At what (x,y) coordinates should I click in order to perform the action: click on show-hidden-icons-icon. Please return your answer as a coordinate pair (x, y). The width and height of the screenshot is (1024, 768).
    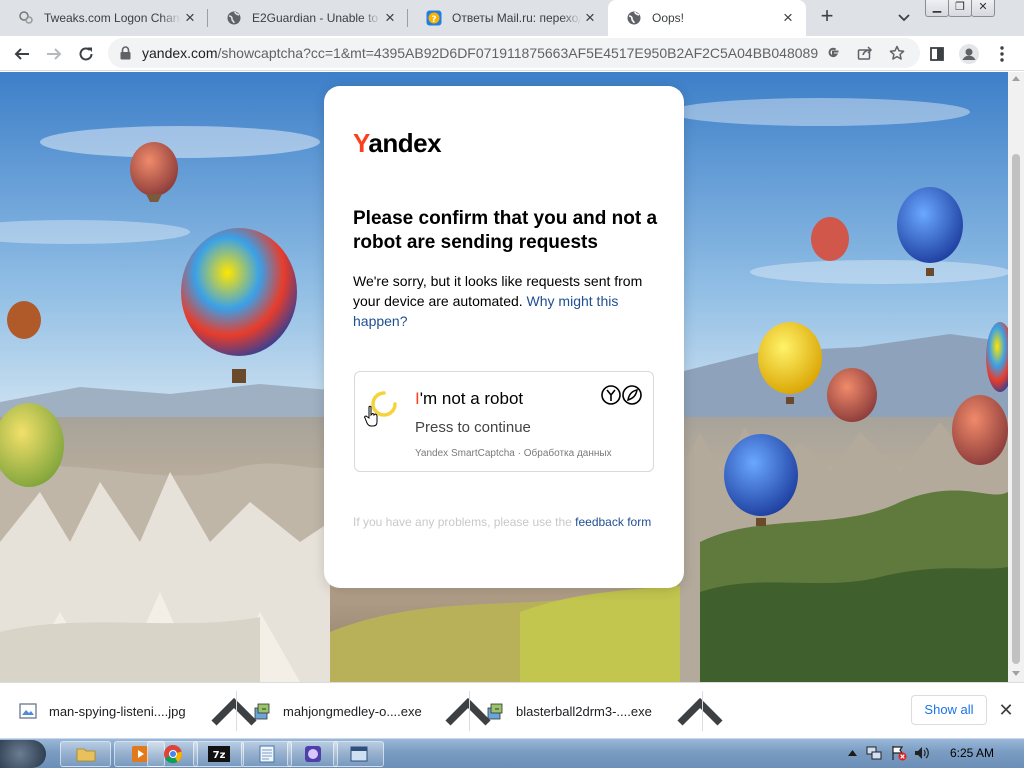
    Looking at the image, I should click on (852, 753).